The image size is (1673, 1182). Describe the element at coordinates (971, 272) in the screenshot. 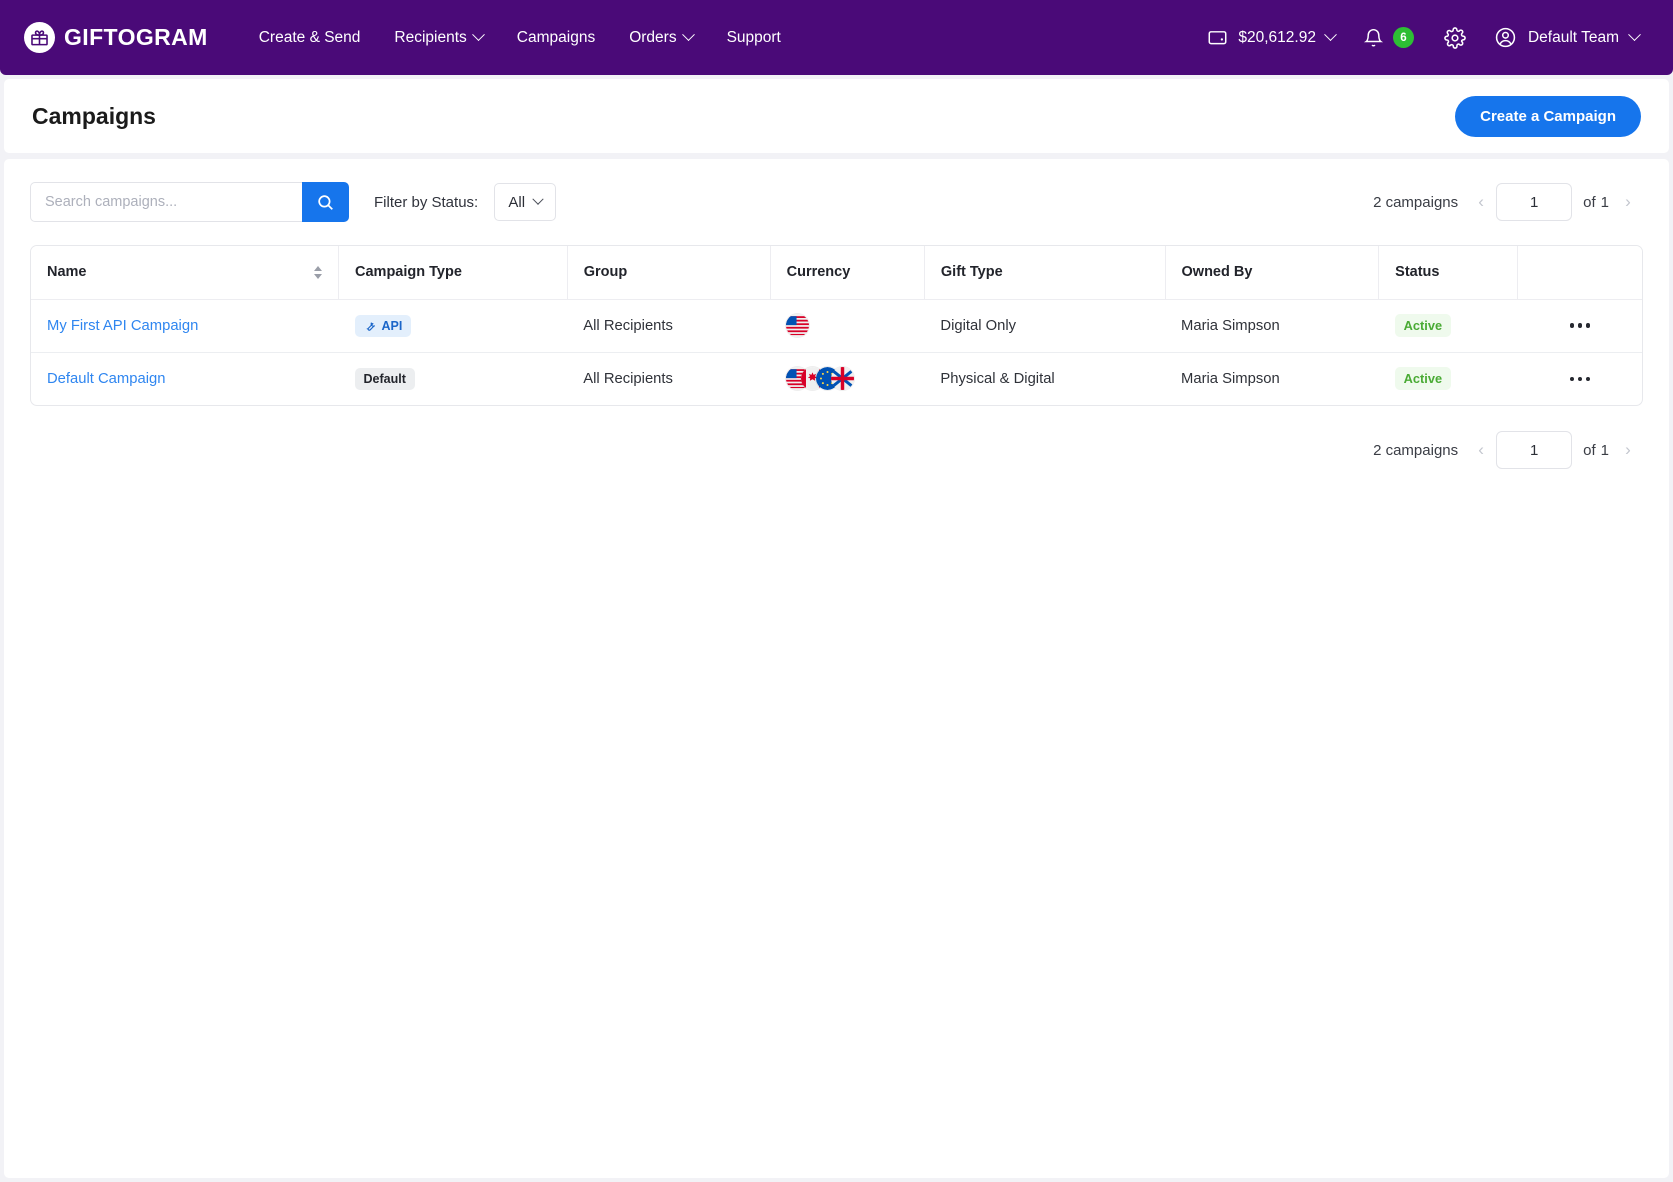

I see `column-header-label: Gift Type` at that location.